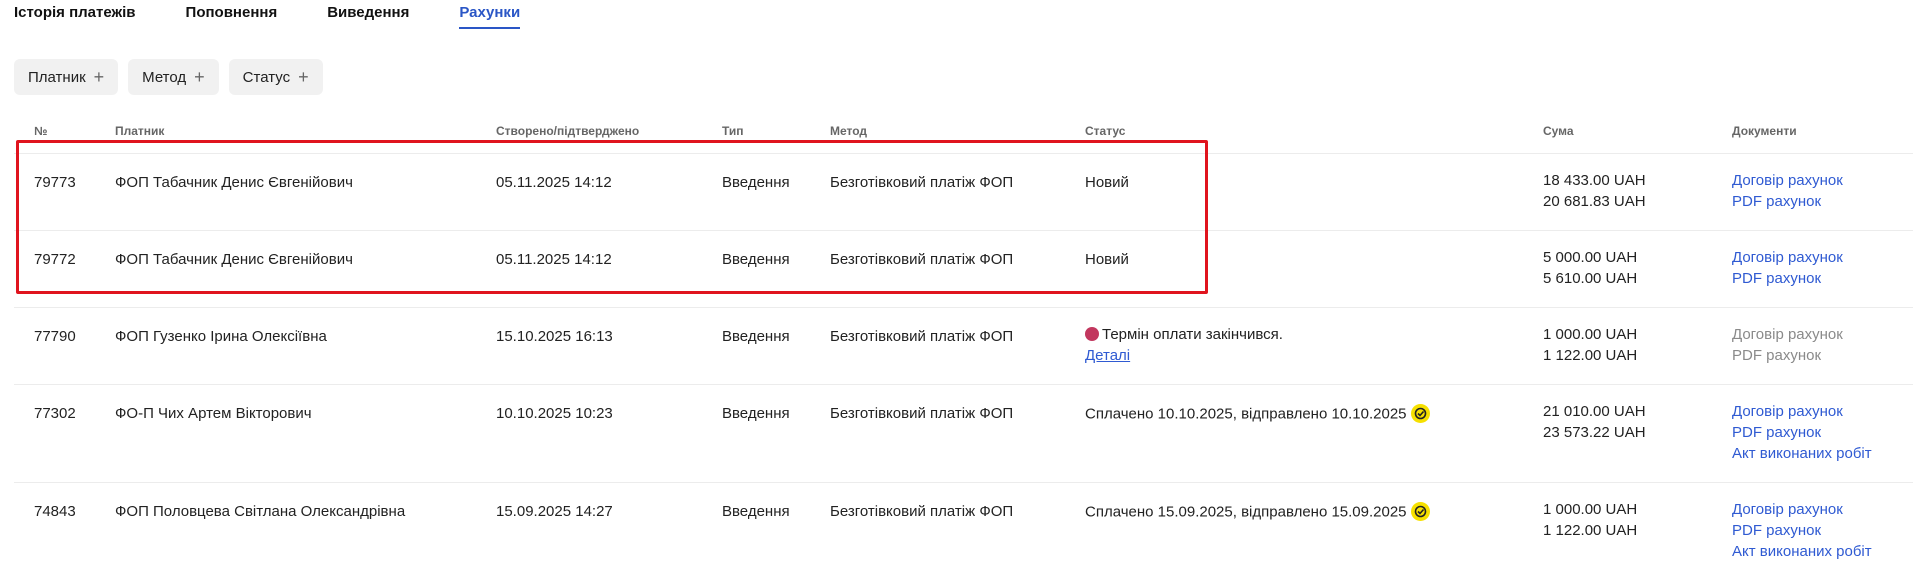  I want to click on tab-payment-history: Історія платежів, so click(75, 13).